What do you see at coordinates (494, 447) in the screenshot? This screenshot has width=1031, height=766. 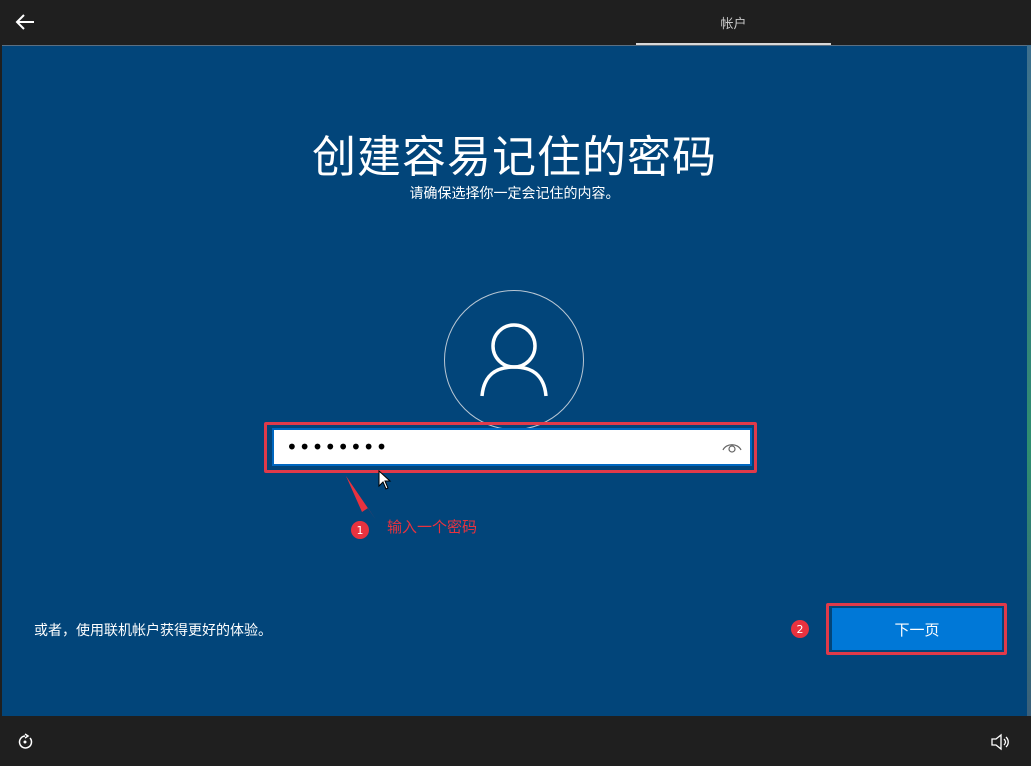 I see `password-input` at bounding box center [494, 447].